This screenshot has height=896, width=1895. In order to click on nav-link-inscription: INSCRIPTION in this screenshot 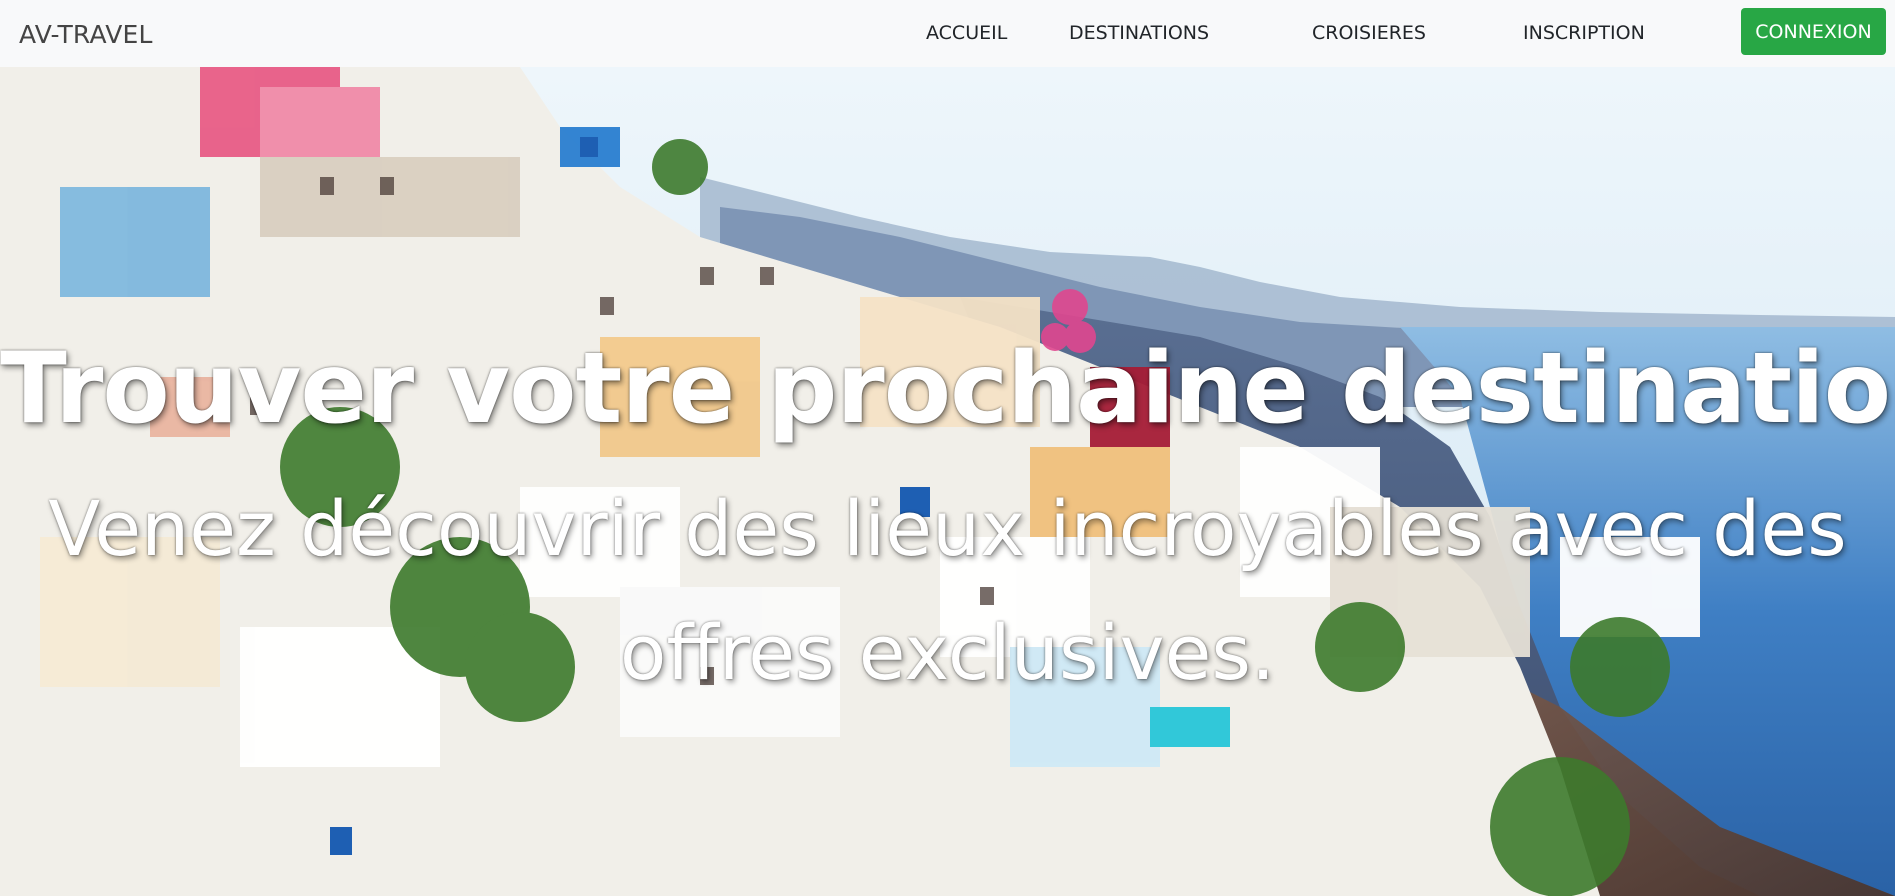, I will do `click(1584, 33)`.